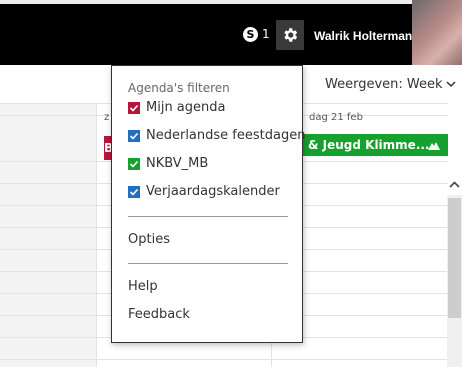 This screenshot has height=367, width=462. I want to click on grid-line, so click(224, 359).